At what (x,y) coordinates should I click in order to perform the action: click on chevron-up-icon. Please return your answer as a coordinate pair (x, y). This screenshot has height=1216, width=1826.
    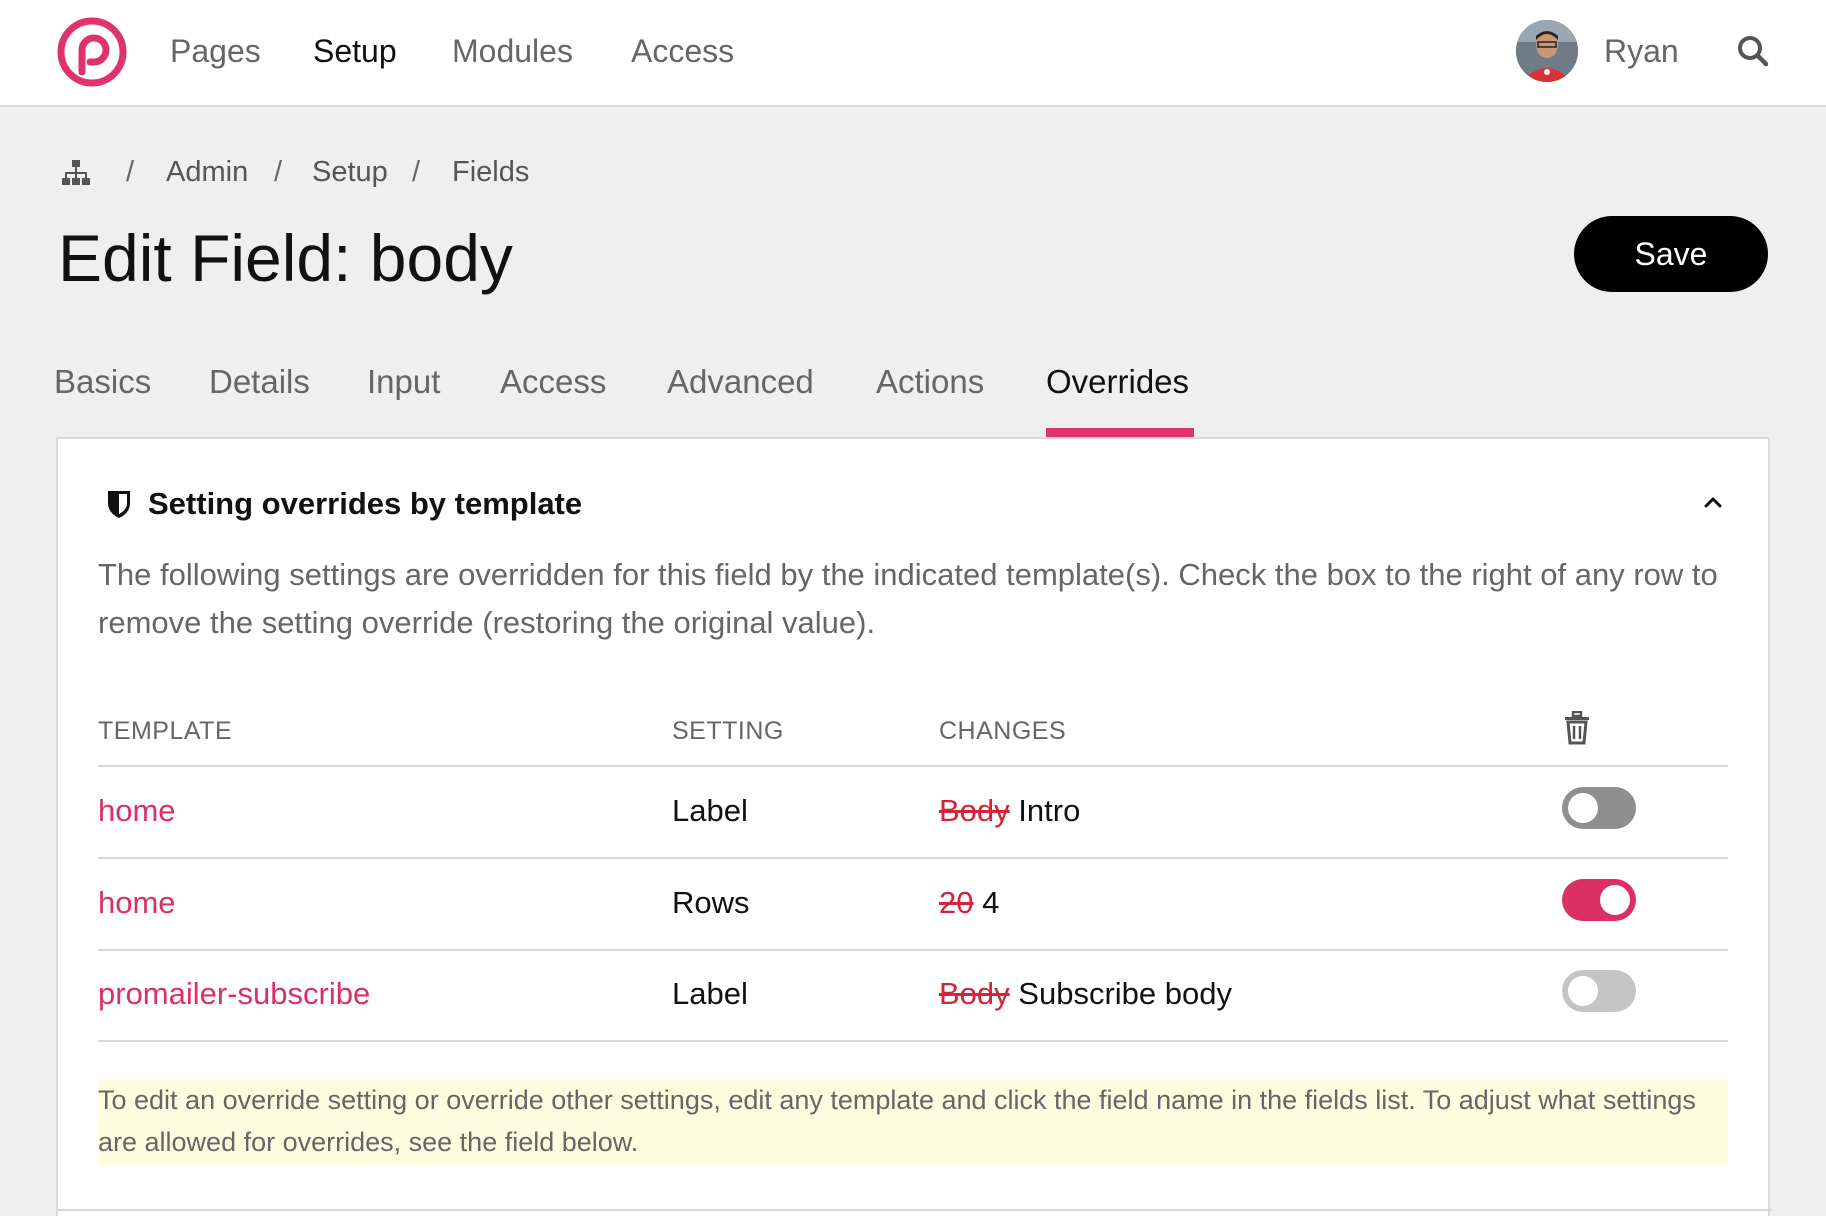
    Looking at the image, I should click on (1713, 502).